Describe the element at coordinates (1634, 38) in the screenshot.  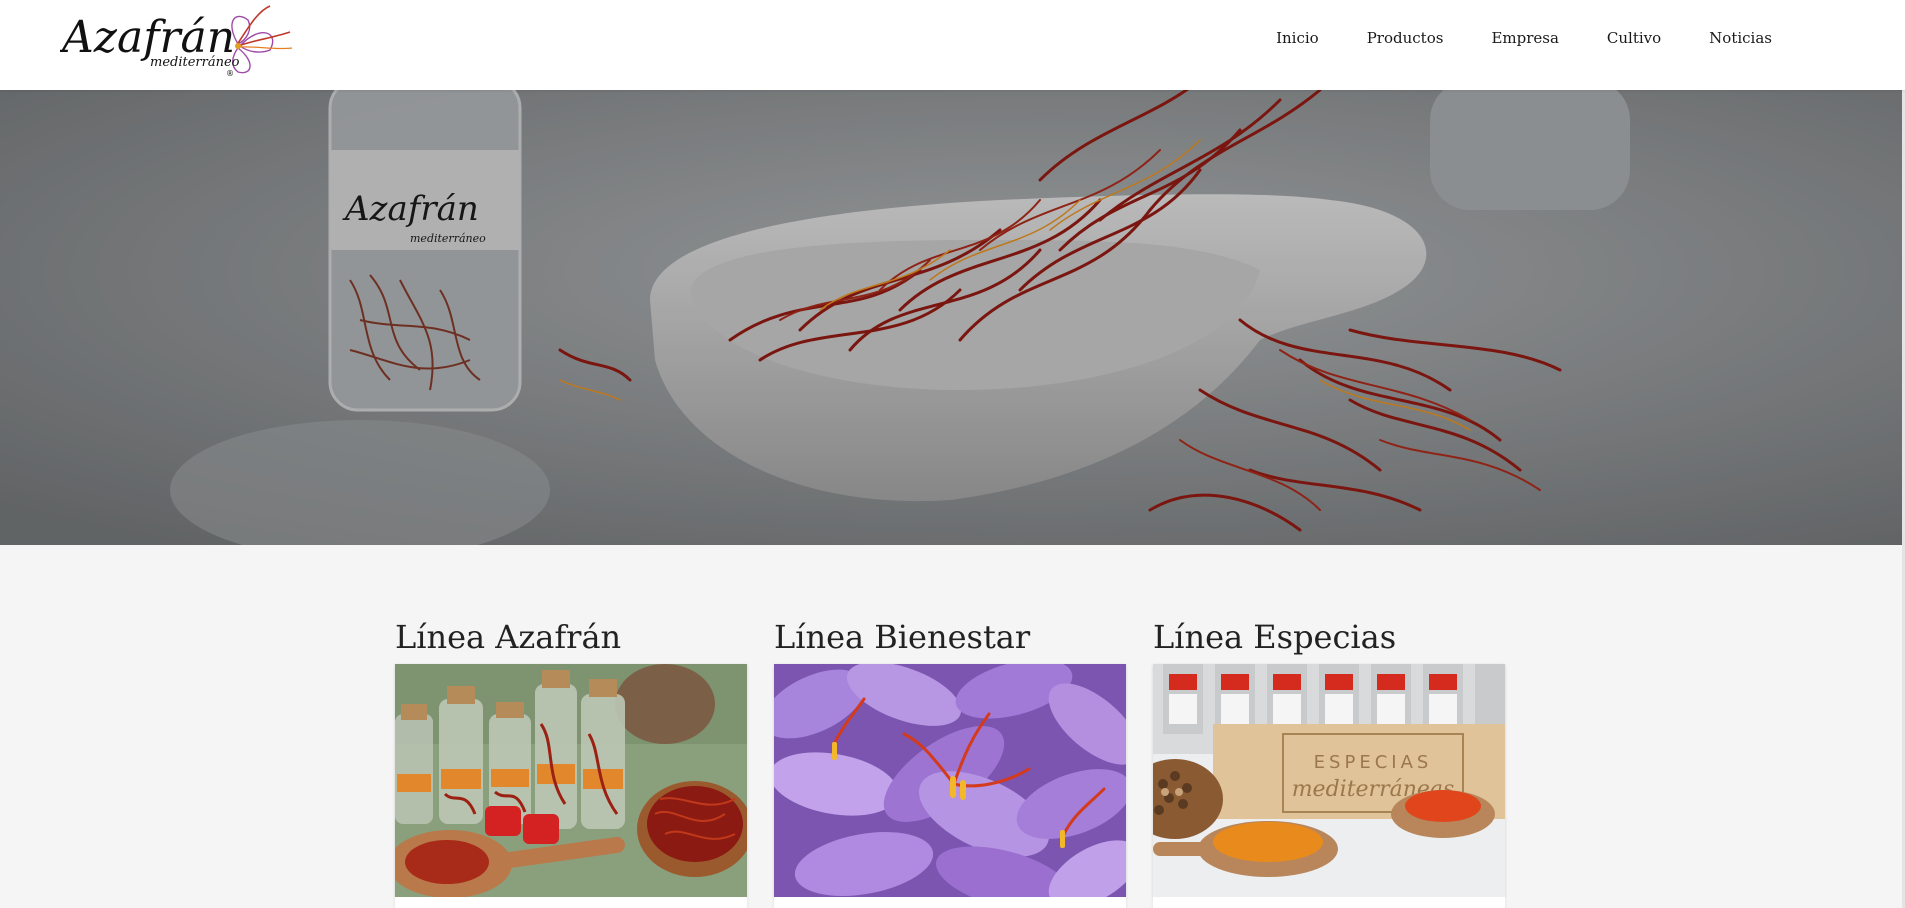
I see `nav-cultivo: Cultivo` at that location.